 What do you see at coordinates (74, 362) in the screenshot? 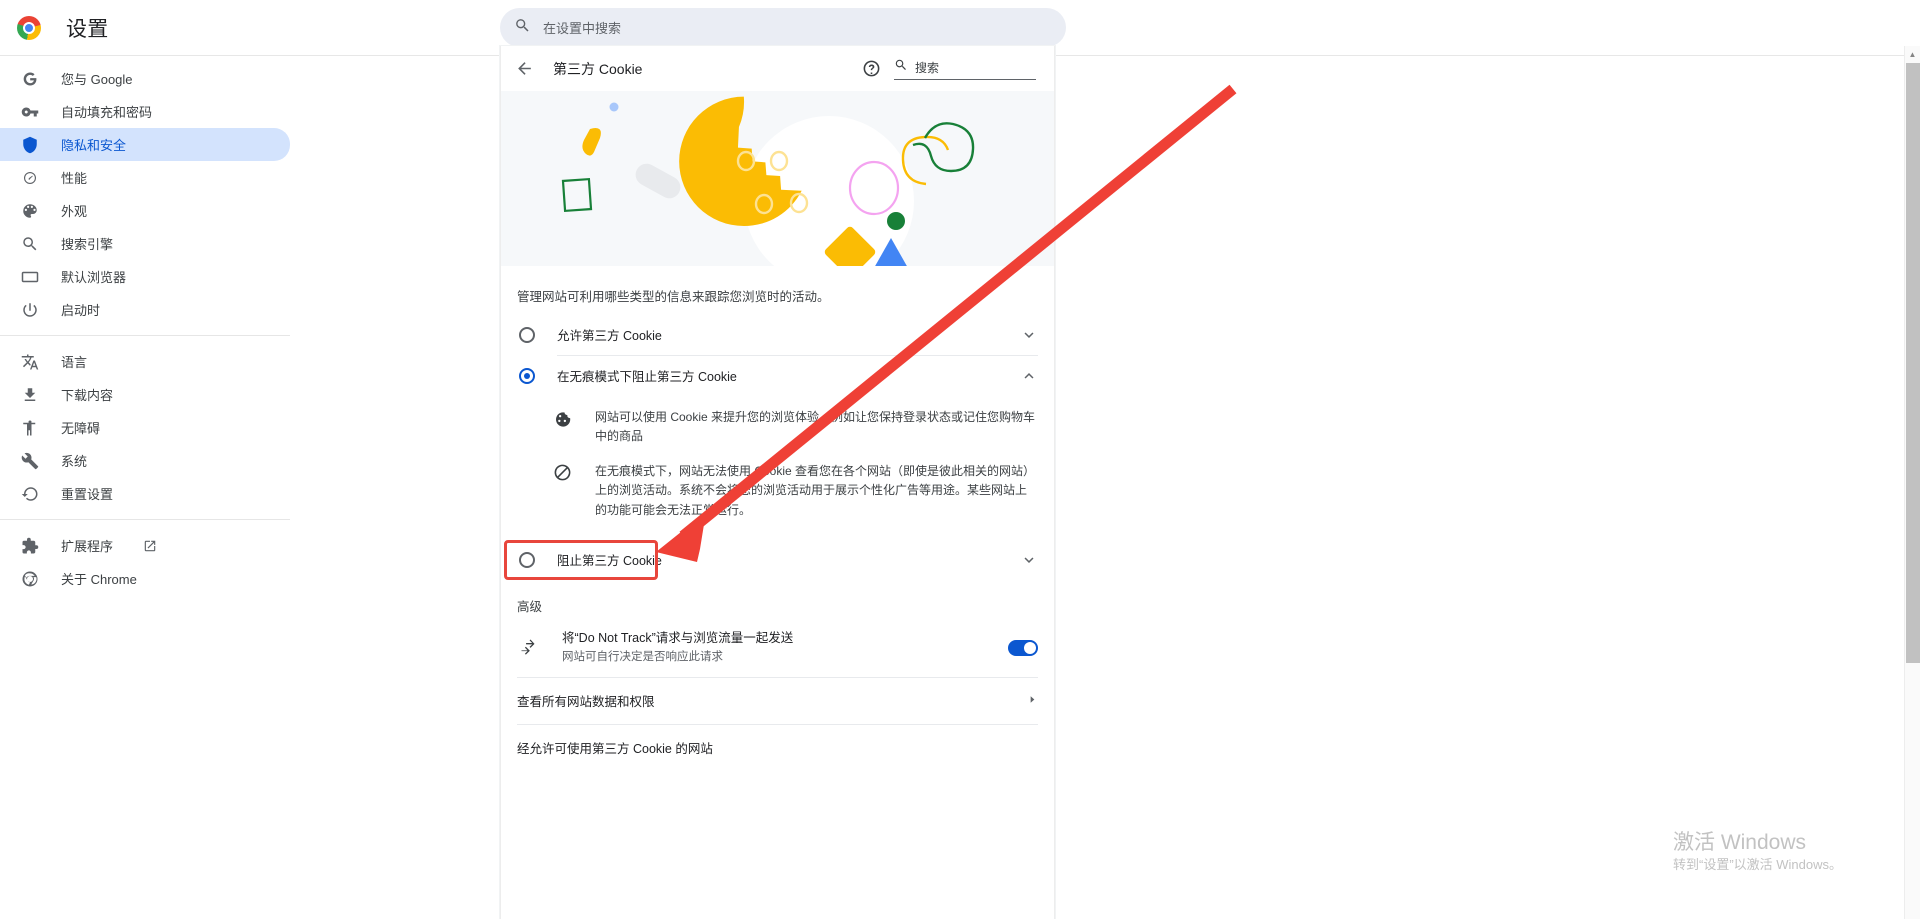
I see `sidebar-item-label: 语言` at bounding box center [74, 362].